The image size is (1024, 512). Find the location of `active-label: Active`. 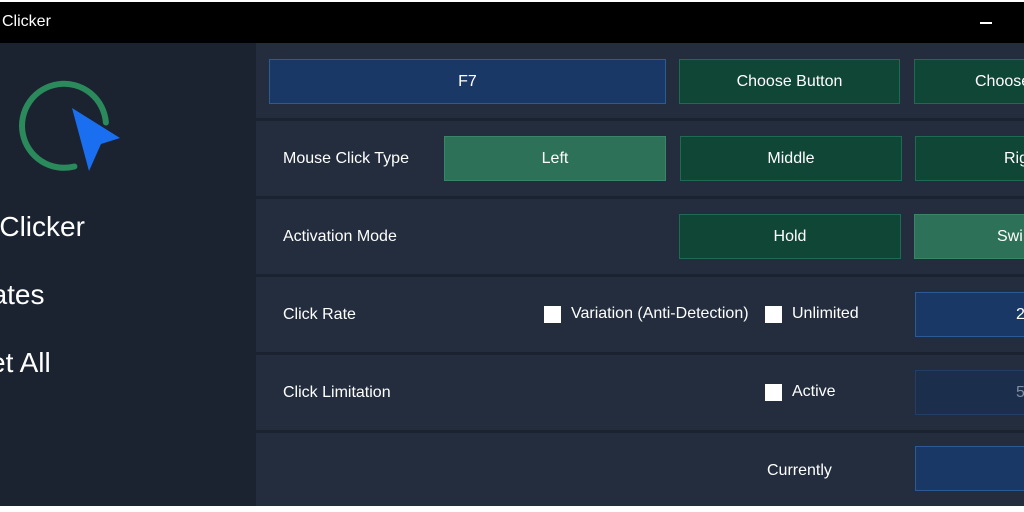

active-label: Active is located at coordinates (814, 391).